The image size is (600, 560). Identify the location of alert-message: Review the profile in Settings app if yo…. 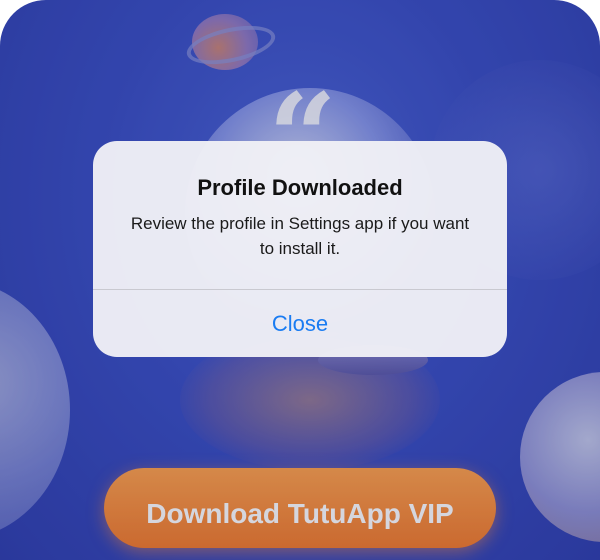
(300, 236).